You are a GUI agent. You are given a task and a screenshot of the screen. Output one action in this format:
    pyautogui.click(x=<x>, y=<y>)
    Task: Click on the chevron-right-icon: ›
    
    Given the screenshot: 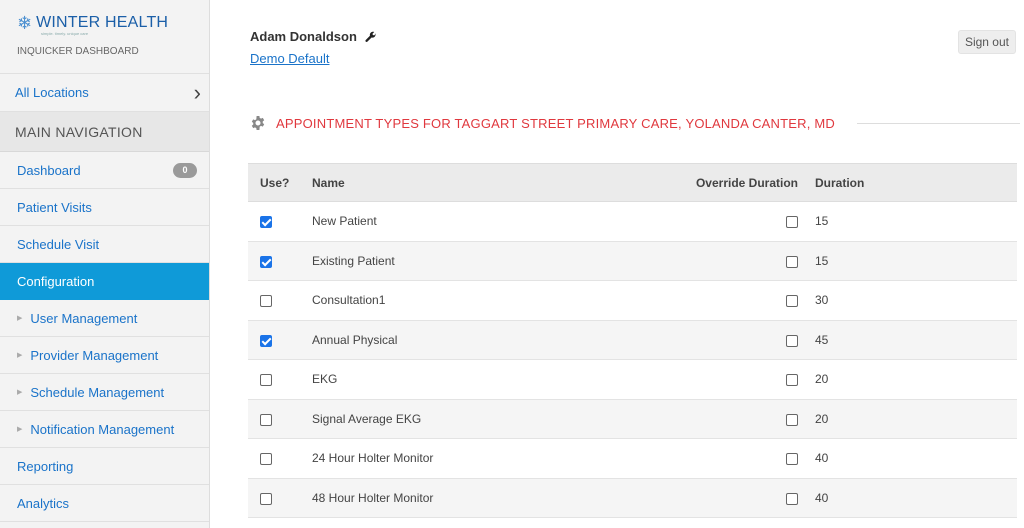 What is the action you would take?
    pyautogui.click(x=197, y=92)
    